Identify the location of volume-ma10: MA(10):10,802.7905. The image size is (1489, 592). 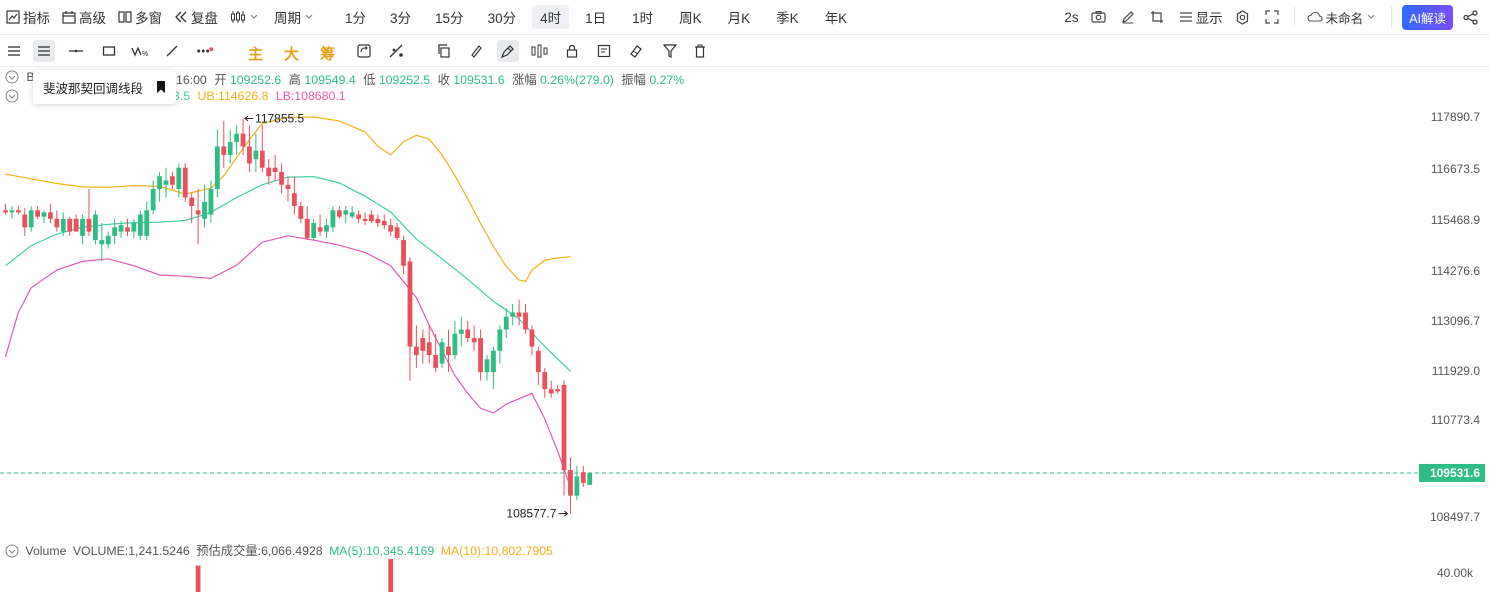
(496, 551).